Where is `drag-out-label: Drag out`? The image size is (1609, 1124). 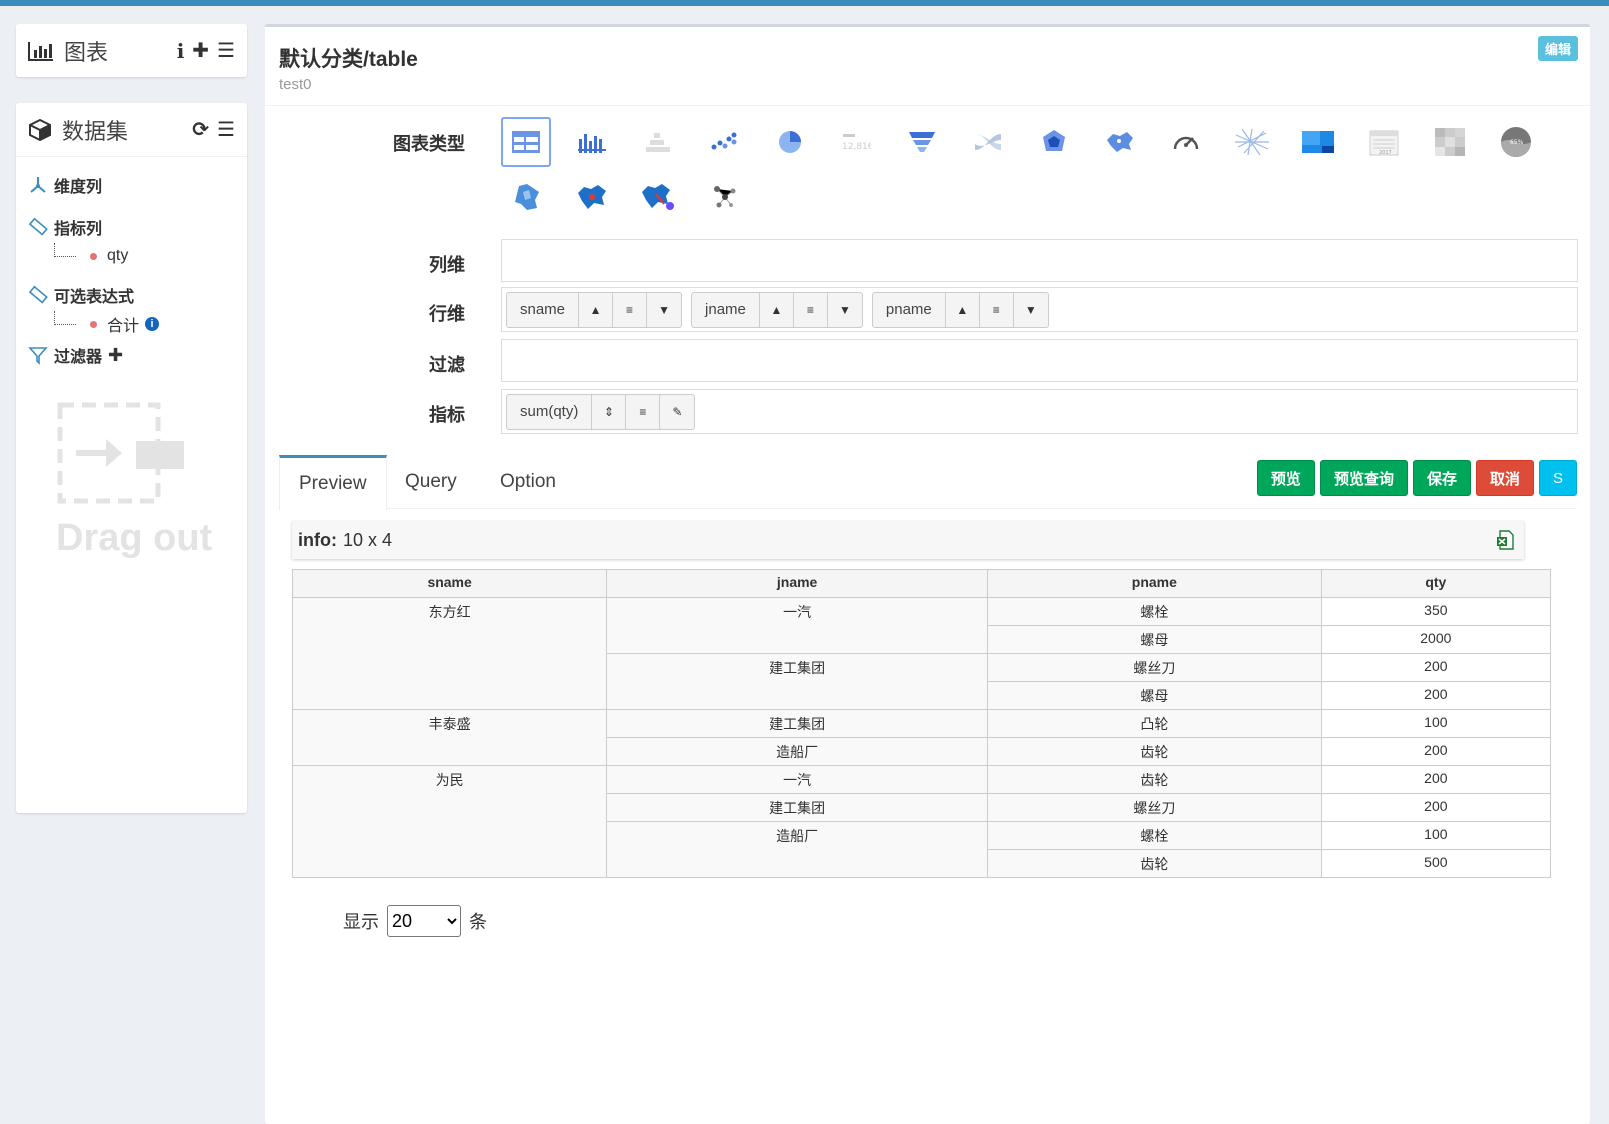
drag-out-label: Drag out is located at coordinates (134, 538).